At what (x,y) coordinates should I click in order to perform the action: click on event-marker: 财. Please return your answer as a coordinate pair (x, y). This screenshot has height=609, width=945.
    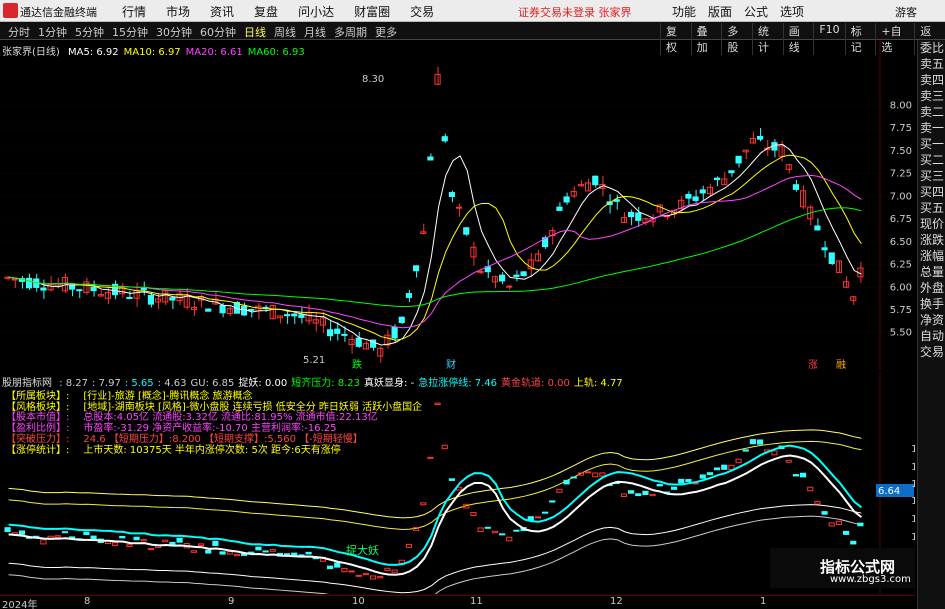
    Looking at the image, I should click on (451, 364).